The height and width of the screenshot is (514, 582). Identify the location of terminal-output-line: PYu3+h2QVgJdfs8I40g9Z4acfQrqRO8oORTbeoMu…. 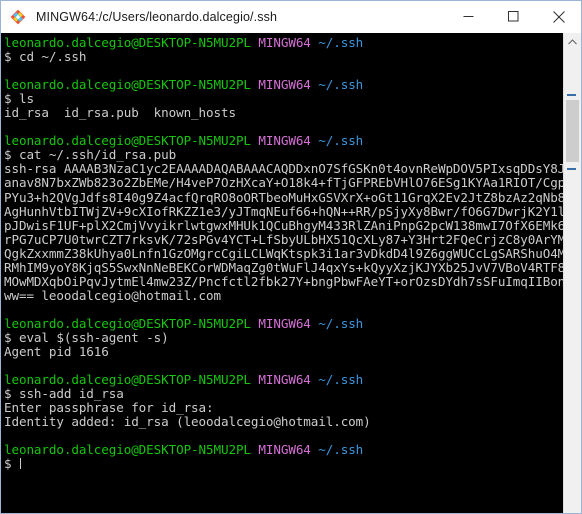
(283, 197).